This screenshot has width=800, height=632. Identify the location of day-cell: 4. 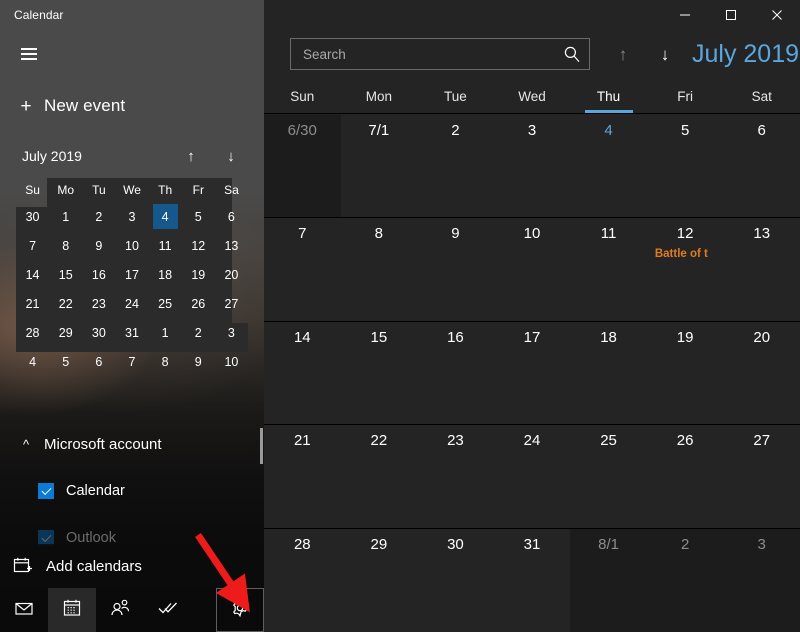
(608, 166).